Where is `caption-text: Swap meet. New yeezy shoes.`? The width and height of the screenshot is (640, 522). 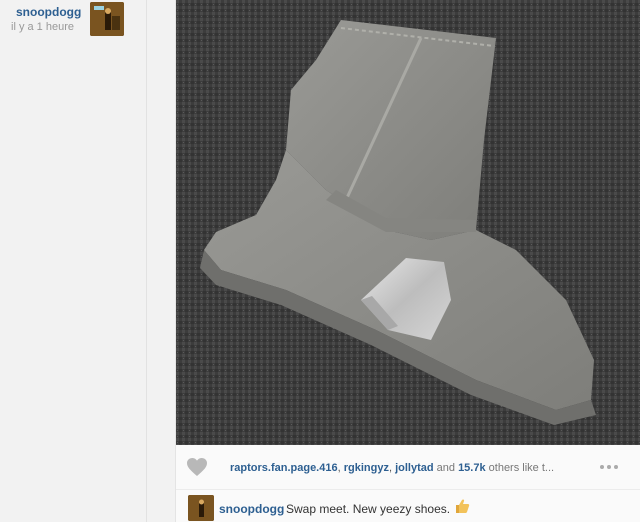
caption-text: Swap meet. New yeezy shoes. is located at coordinates (368, 509).